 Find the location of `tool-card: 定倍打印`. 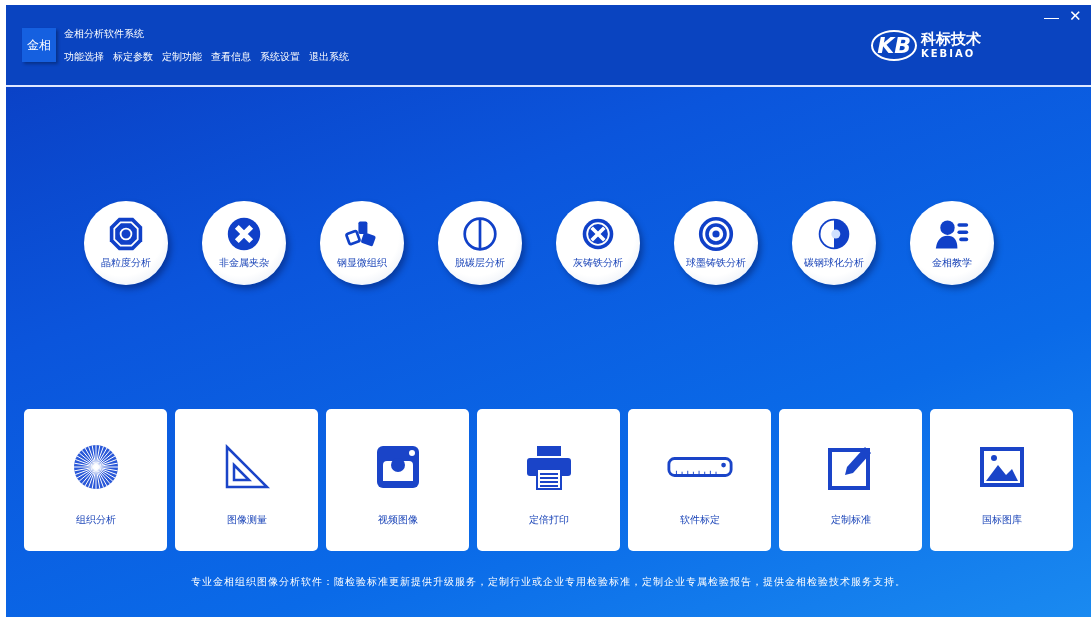

tool-card: 定倍打印 is located at coordinates (548, 480).